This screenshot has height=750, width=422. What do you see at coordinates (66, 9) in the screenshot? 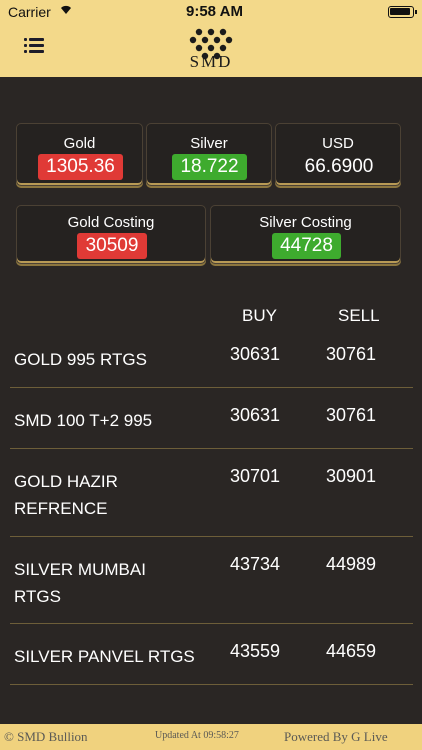
I see `wifi-icon` at bounding box center [66, 9].